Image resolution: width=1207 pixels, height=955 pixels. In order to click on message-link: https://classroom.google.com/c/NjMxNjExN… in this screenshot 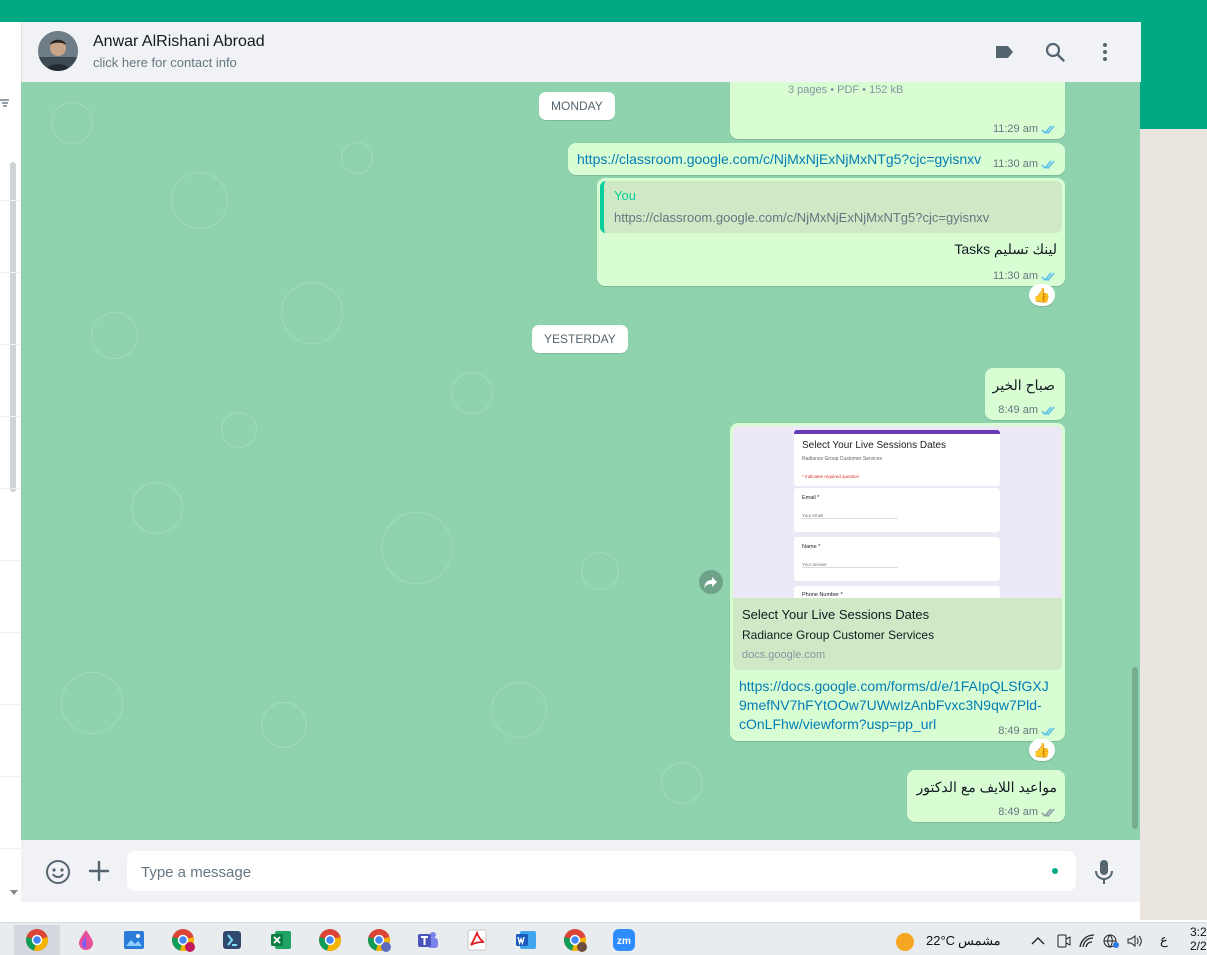, I will do `click(816, 159)`.